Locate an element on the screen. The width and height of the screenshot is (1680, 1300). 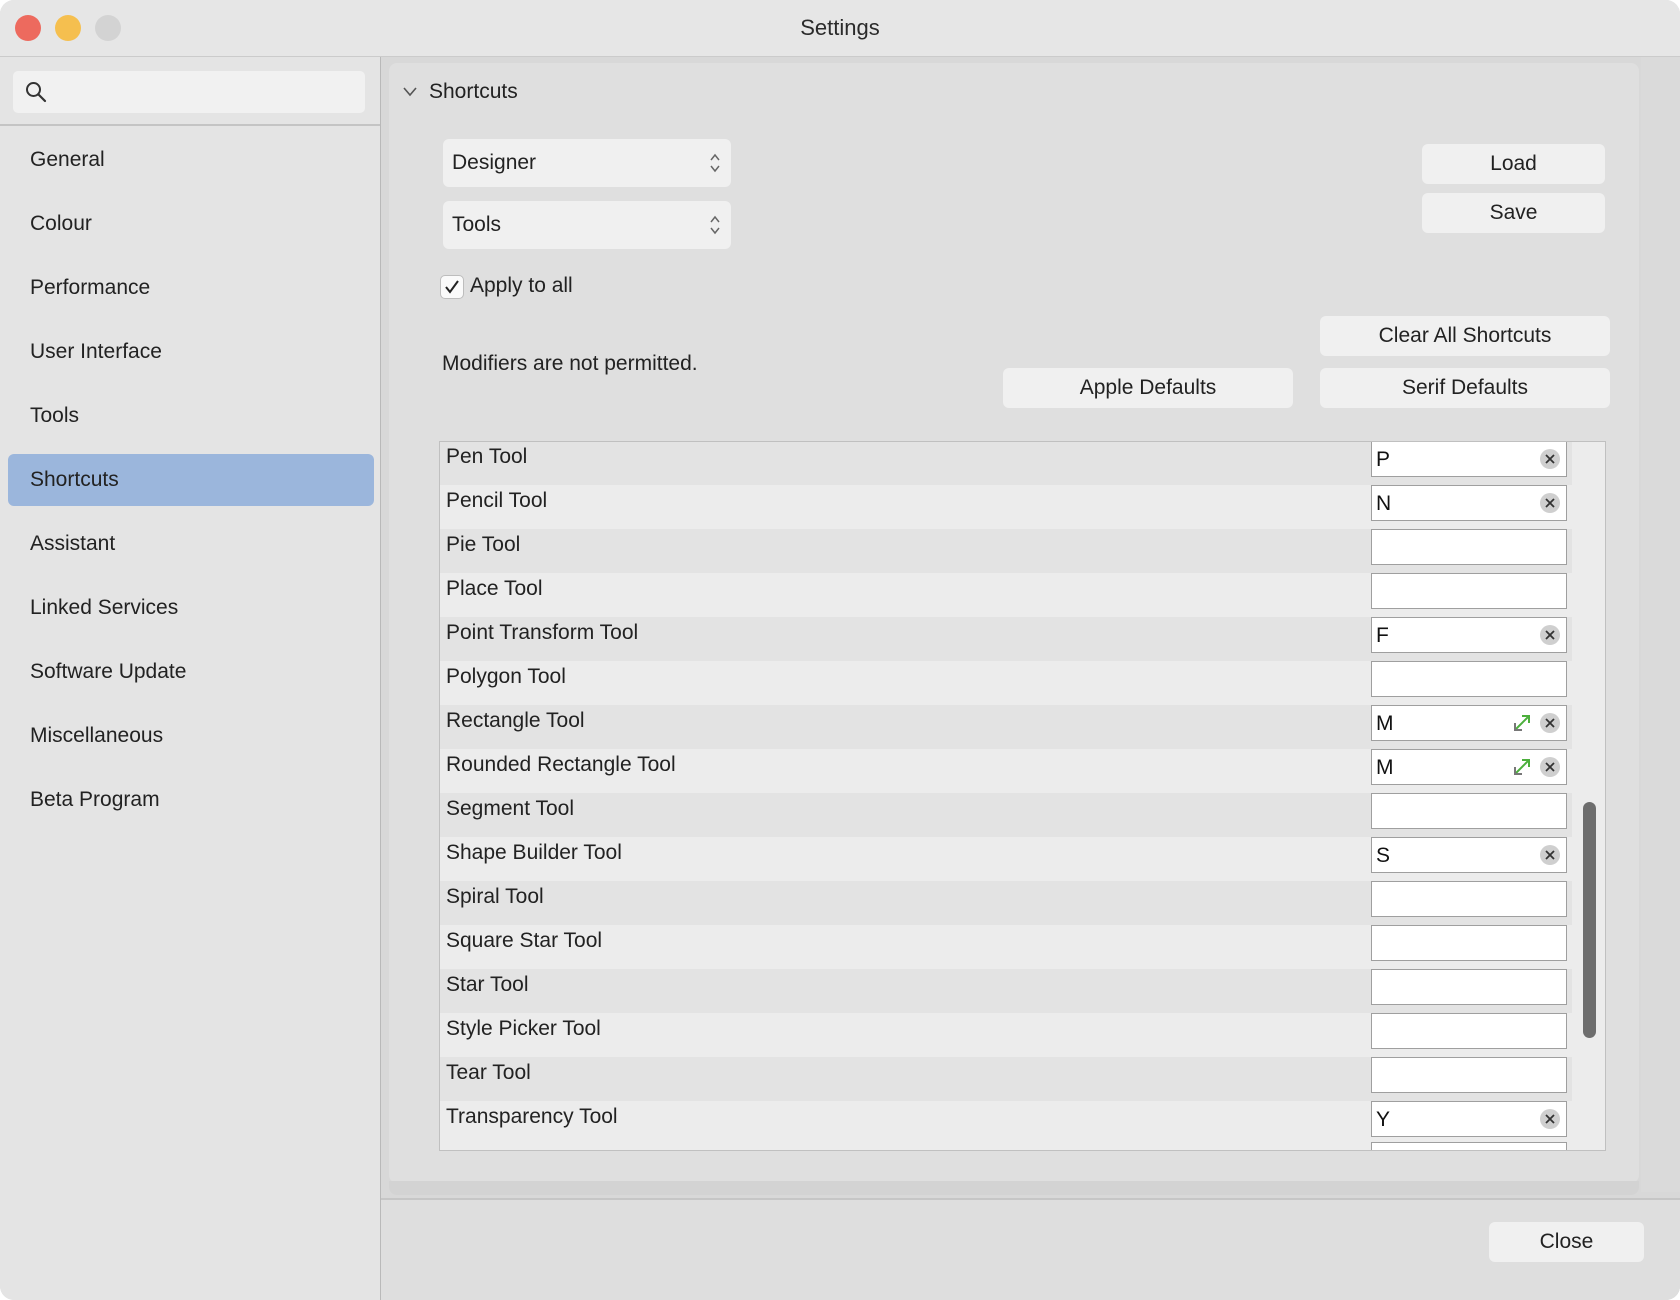
modifiers-note: Modifiers are not permitted. is located at coordinates (570, 363).